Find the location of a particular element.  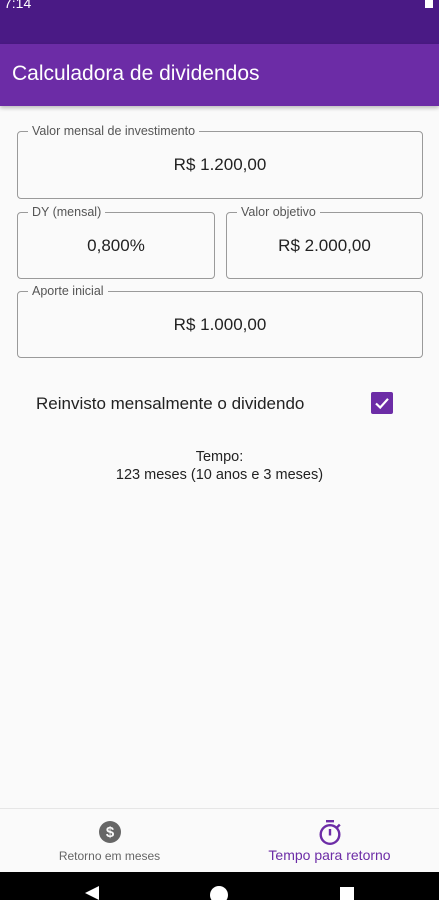

dollar-icon: $ is located at coordinates (110, 834).